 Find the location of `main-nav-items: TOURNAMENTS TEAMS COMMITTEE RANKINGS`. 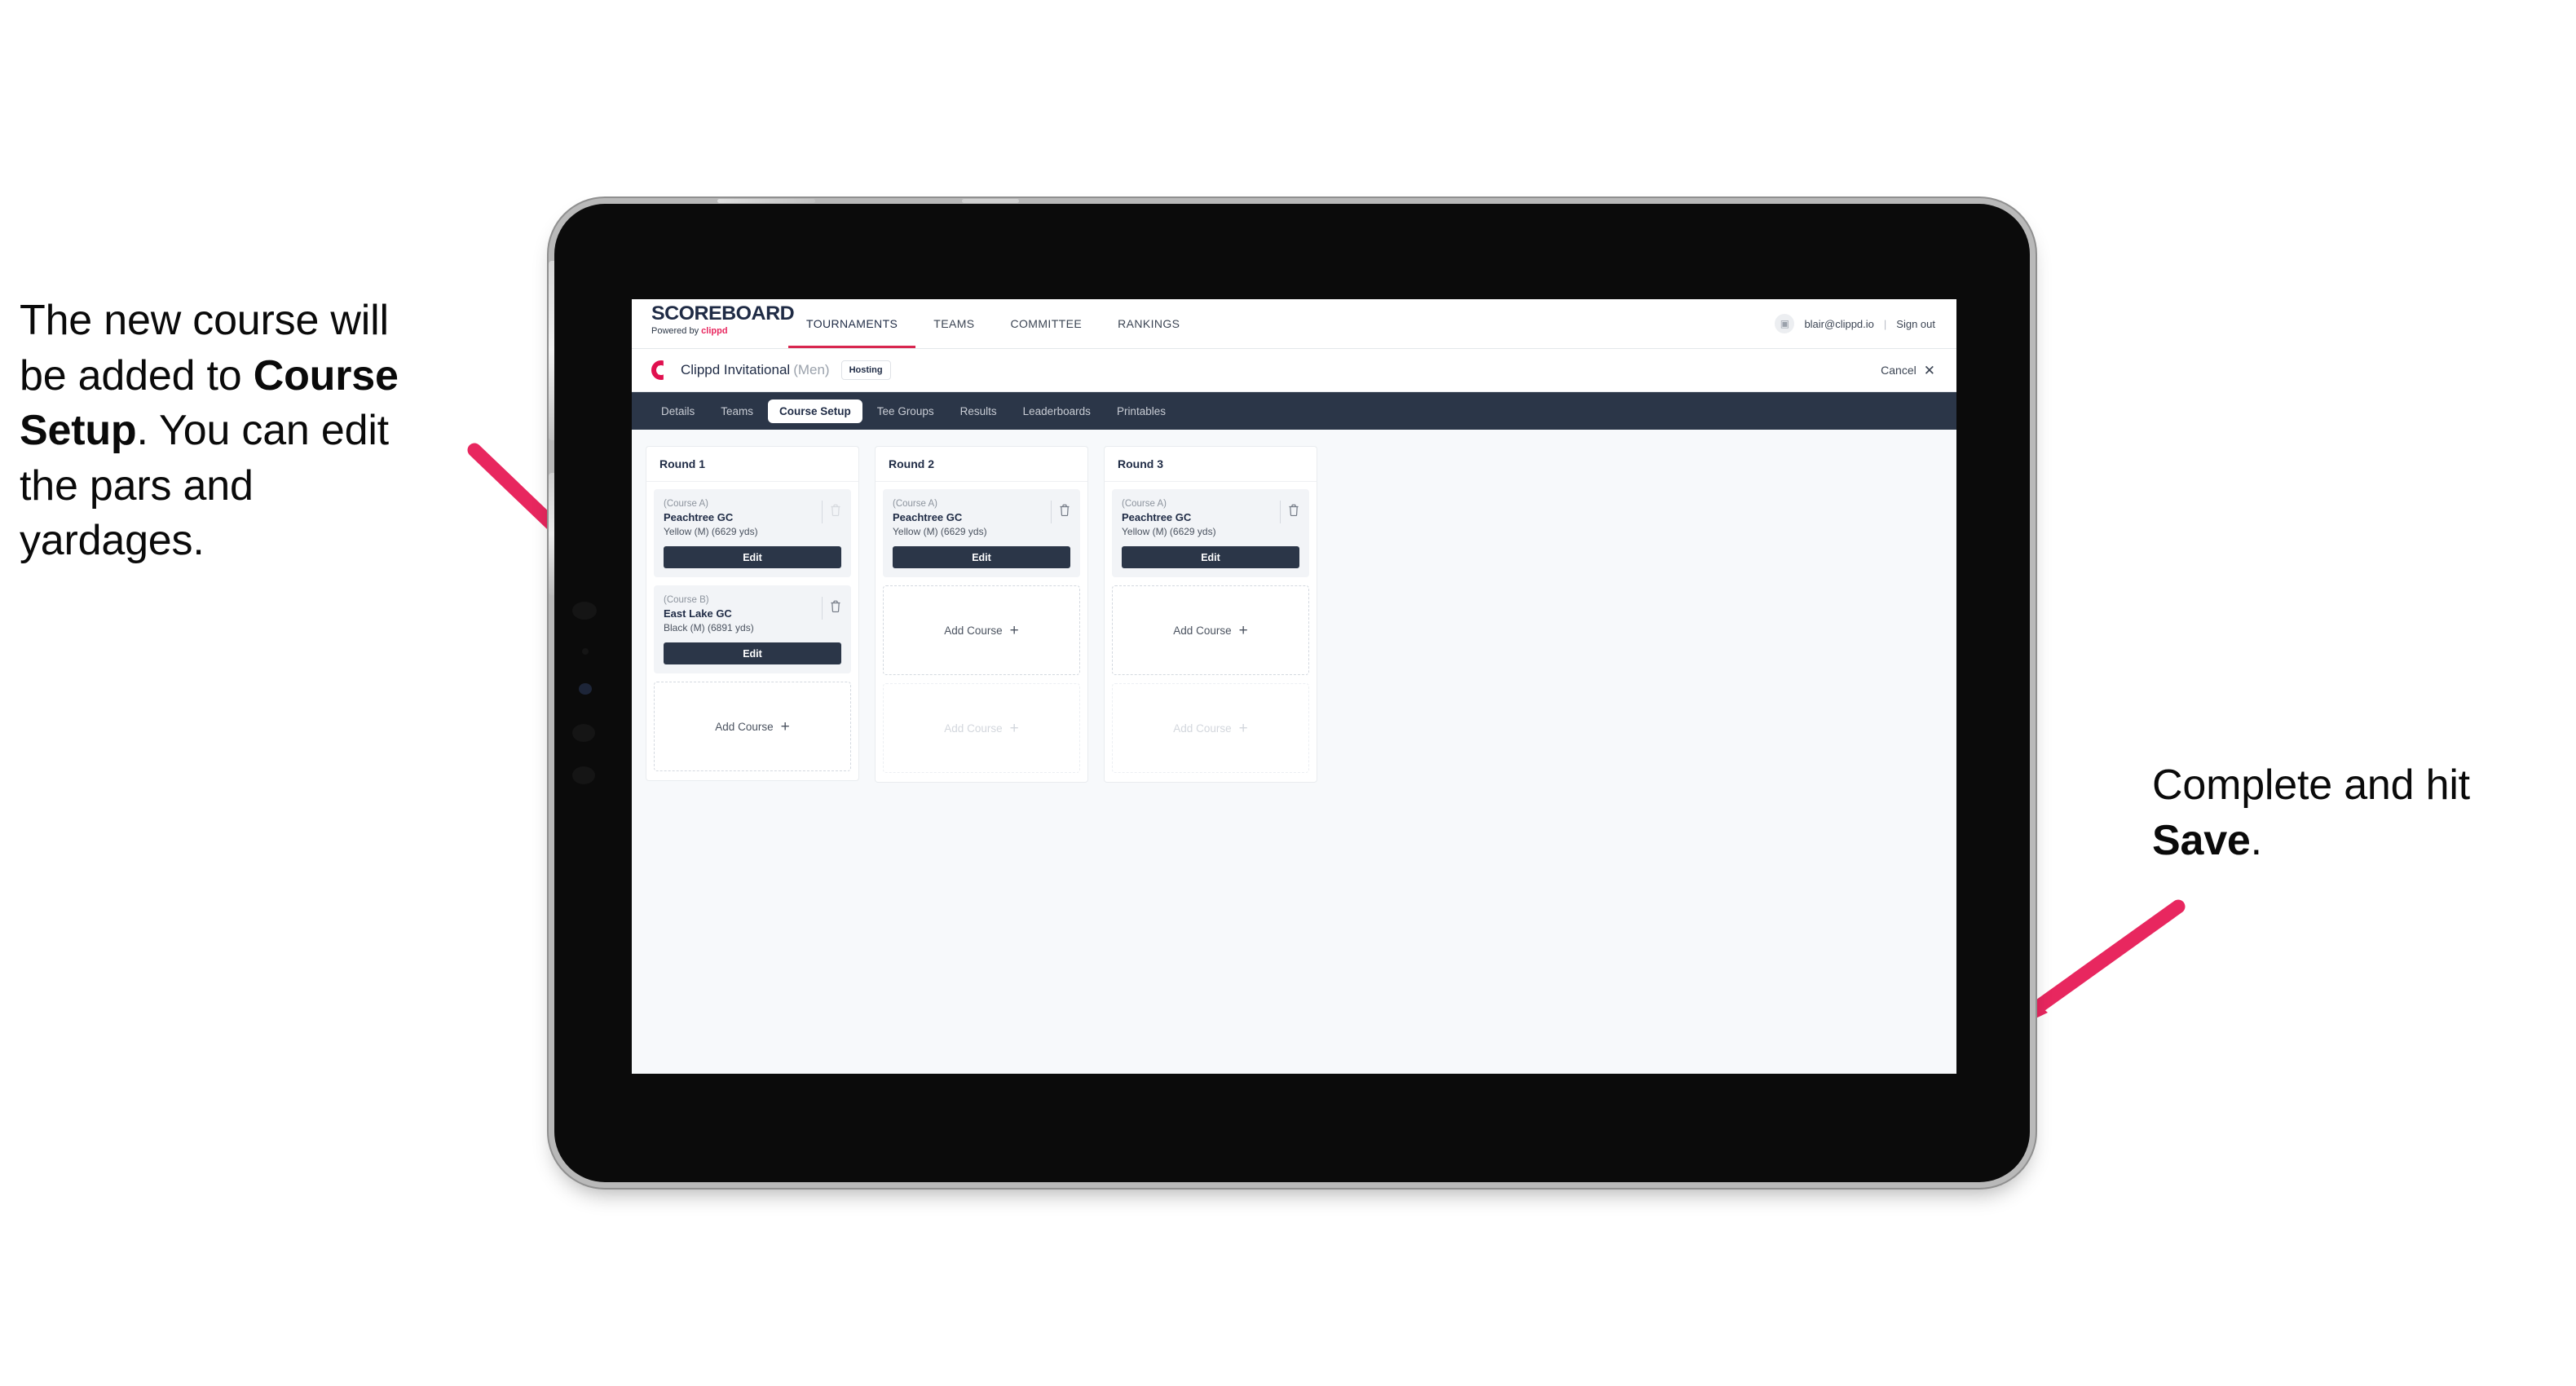

main-nav-items: TOURNAMENTS TEAMS COMMITTEE RANKINGS is located at coordinates (993, 324).